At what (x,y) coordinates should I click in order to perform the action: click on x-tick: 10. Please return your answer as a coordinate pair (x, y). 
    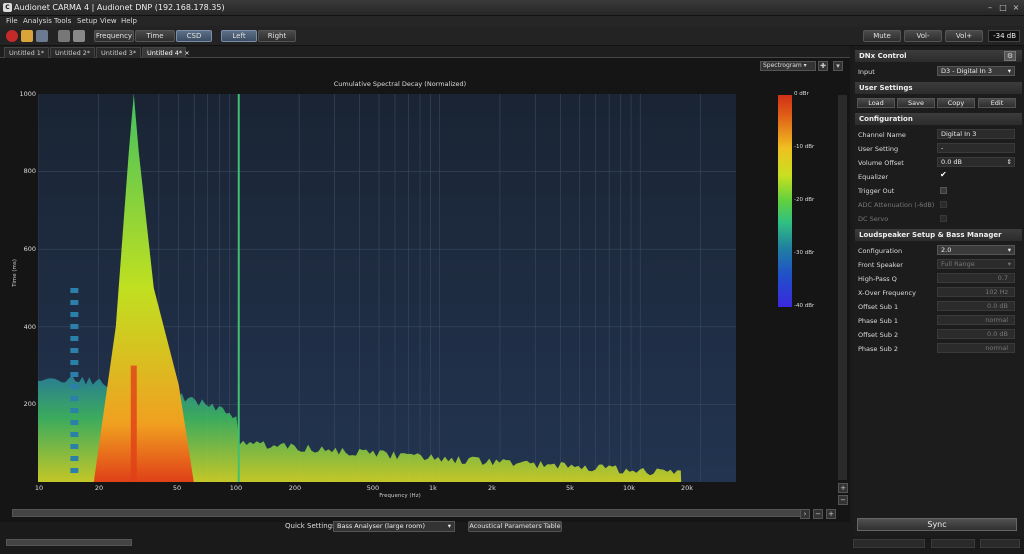
    Looking at the image, I should click on (39, 488).